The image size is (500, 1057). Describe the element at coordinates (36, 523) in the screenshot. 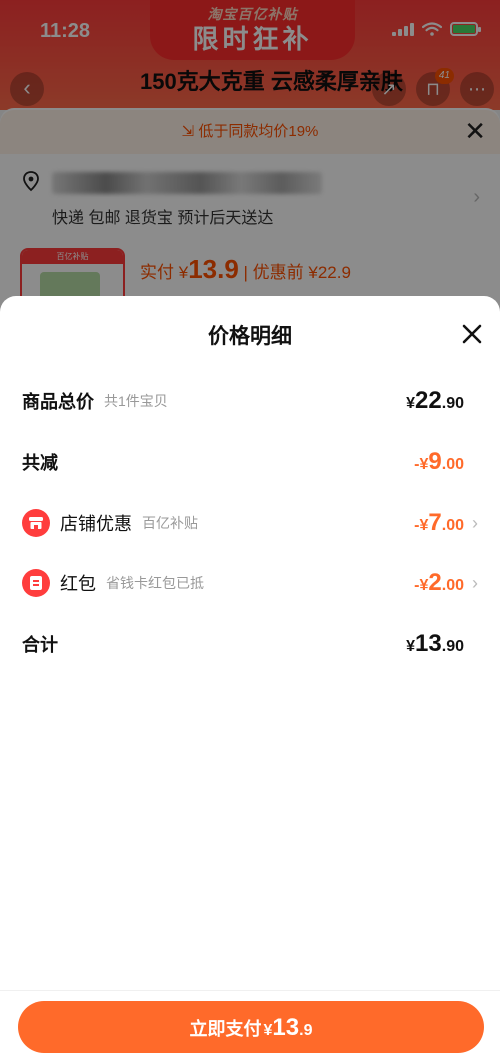

I see `store-icon` at that location.